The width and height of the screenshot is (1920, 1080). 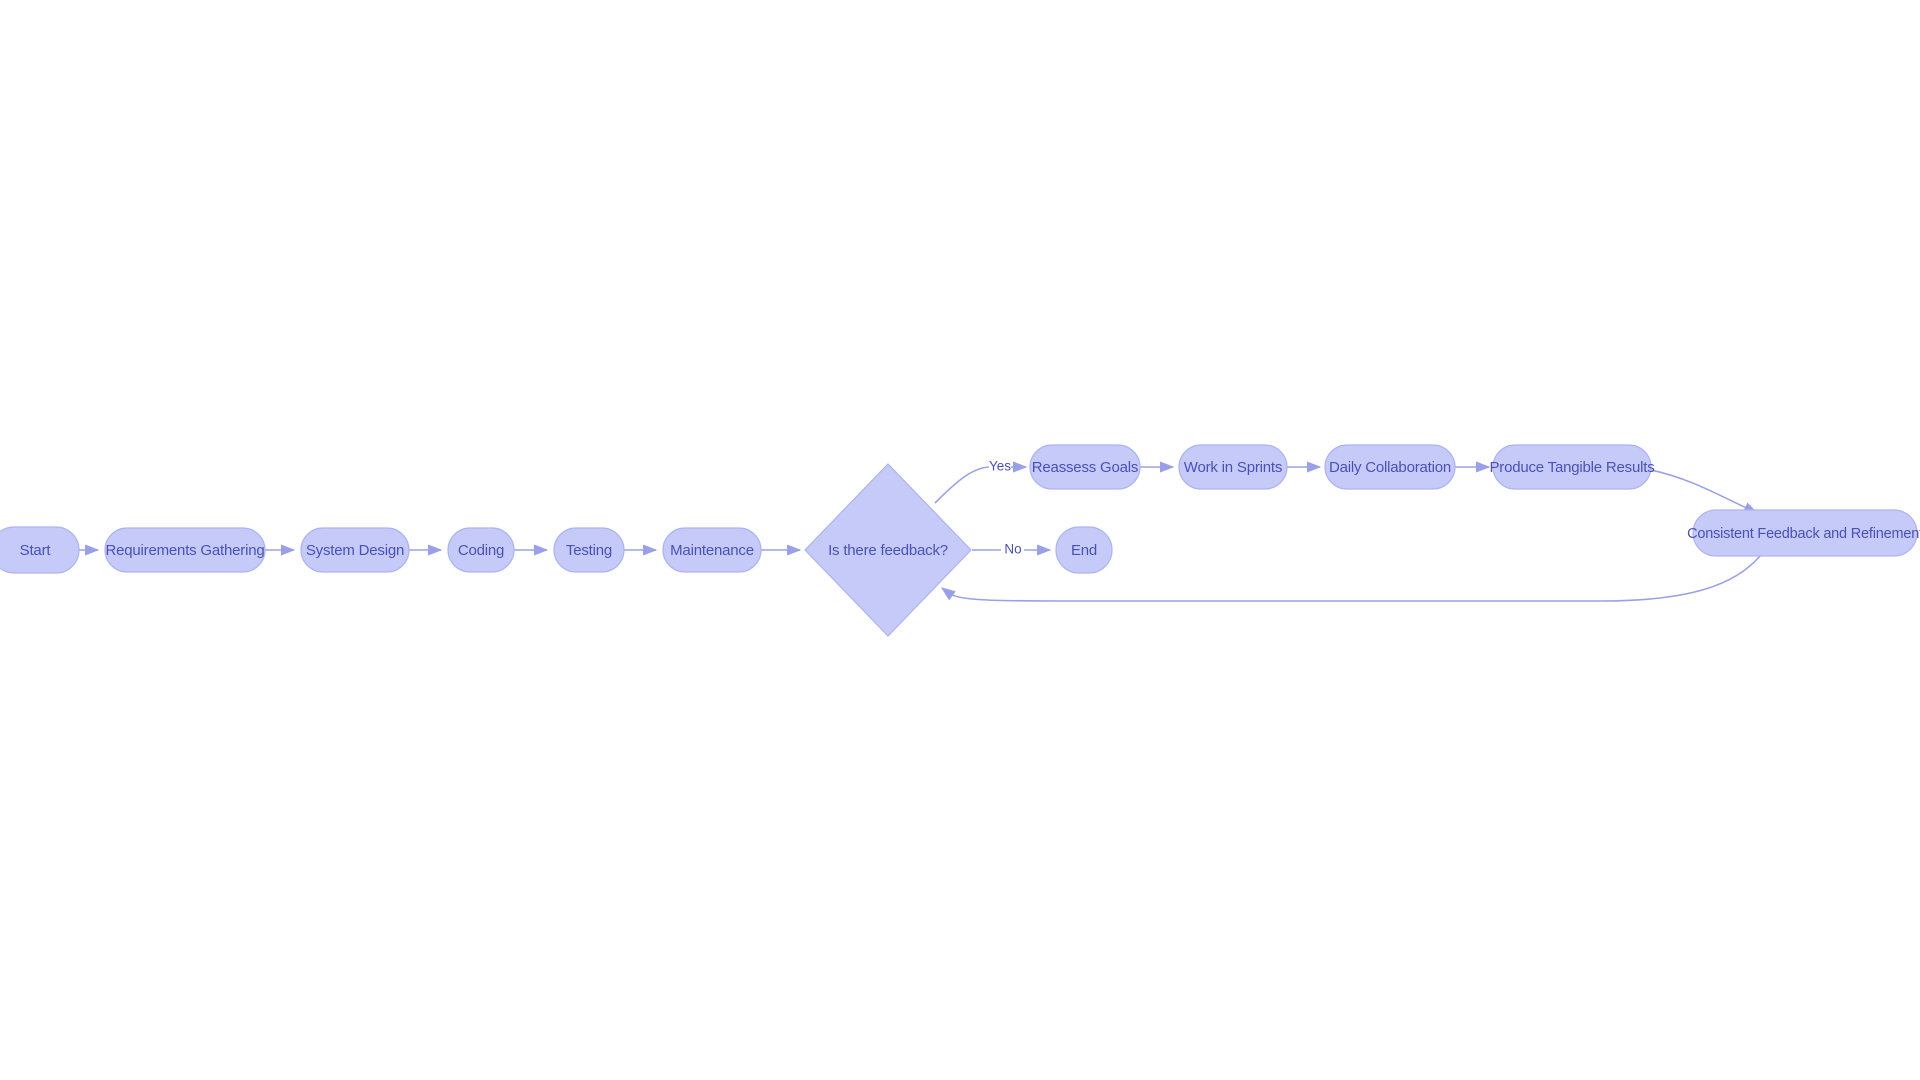 I want to click on node-reassess-goals: Reassess Goals, so click(x=1085, y=467).